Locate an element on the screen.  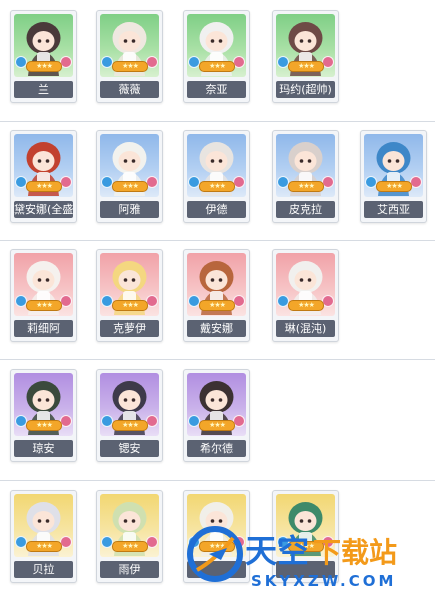
svg-text: 天空 is located at coordinates (277, 551).